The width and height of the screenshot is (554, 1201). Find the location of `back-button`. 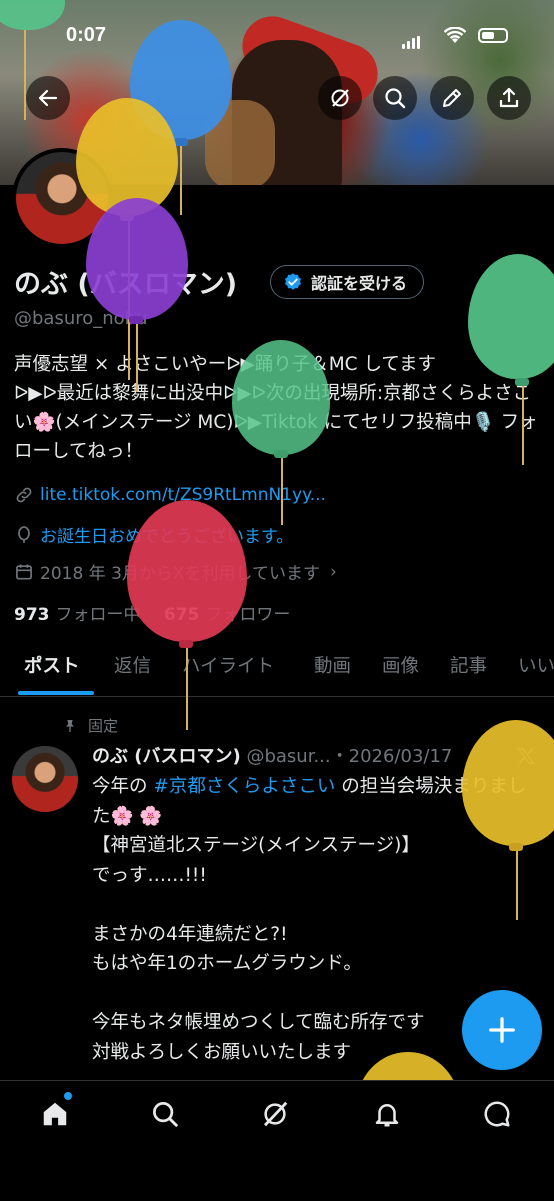

back-button is located at coordinates (48, 98).